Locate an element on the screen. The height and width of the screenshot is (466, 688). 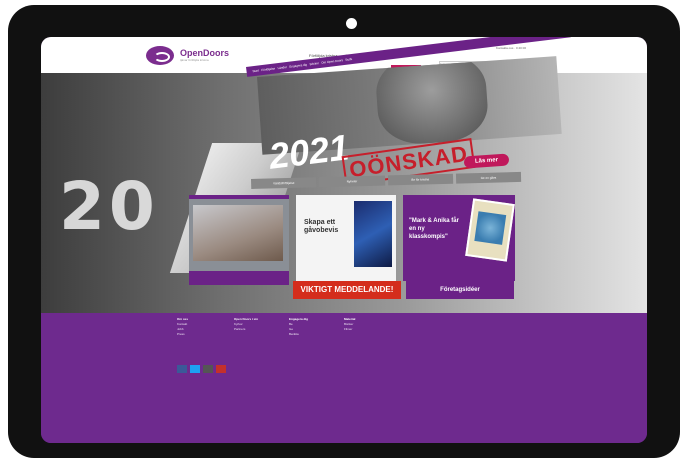
book-text: "Mark & Anika får en ny klasskompis" is located at coordinates (434, 229).